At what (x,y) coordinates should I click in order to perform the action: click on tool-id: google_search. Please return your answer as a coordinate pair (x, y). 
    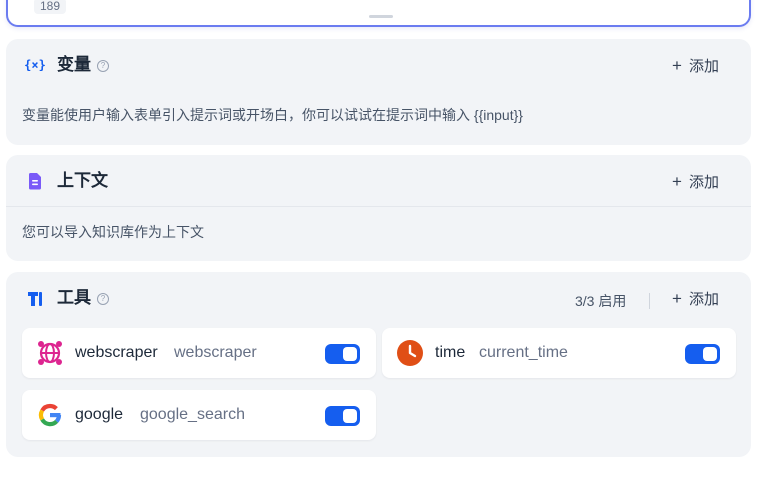
    Looking at the image, I should click on (192, 414).